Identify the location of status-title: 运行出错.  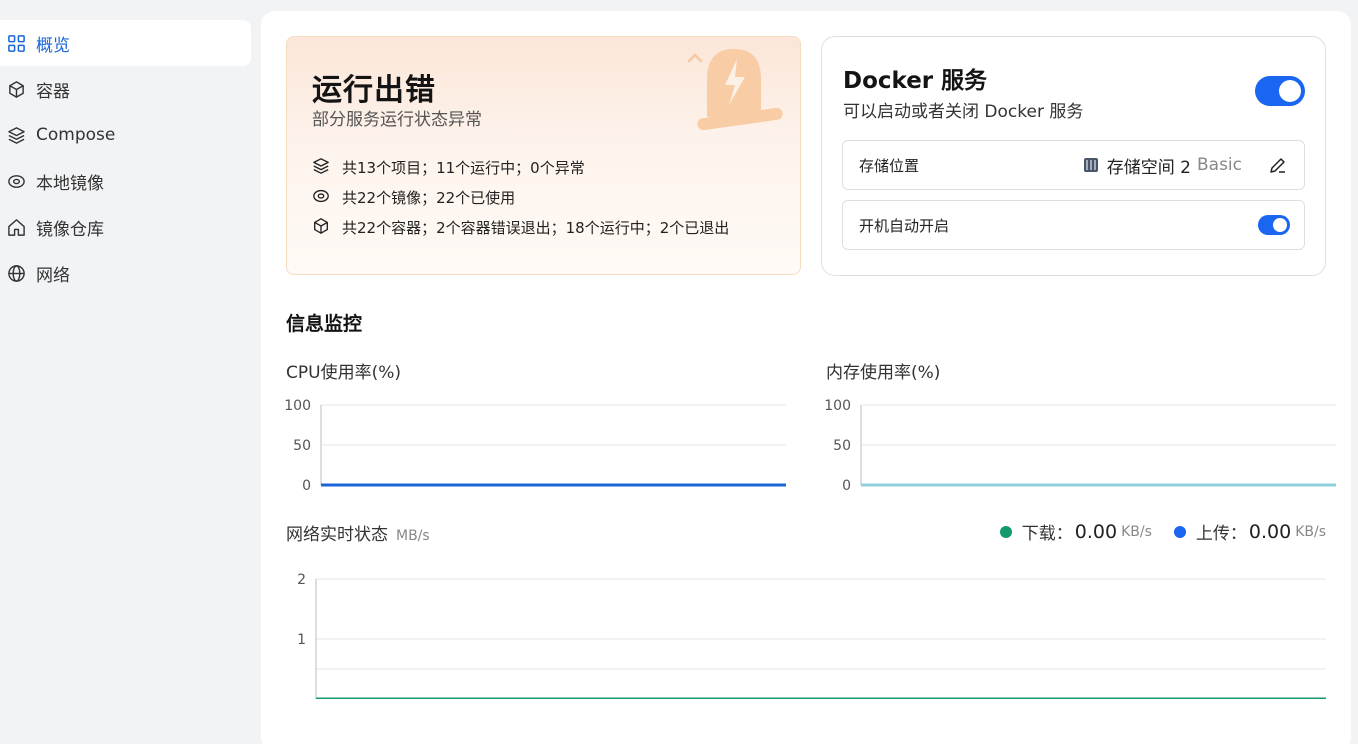
(374, 90).